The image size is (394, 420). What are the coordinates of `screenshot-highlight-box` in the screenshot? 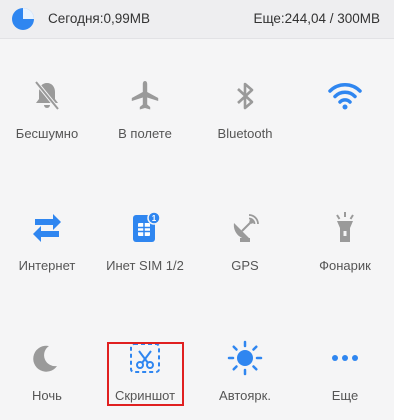 It's located at (145, 374).